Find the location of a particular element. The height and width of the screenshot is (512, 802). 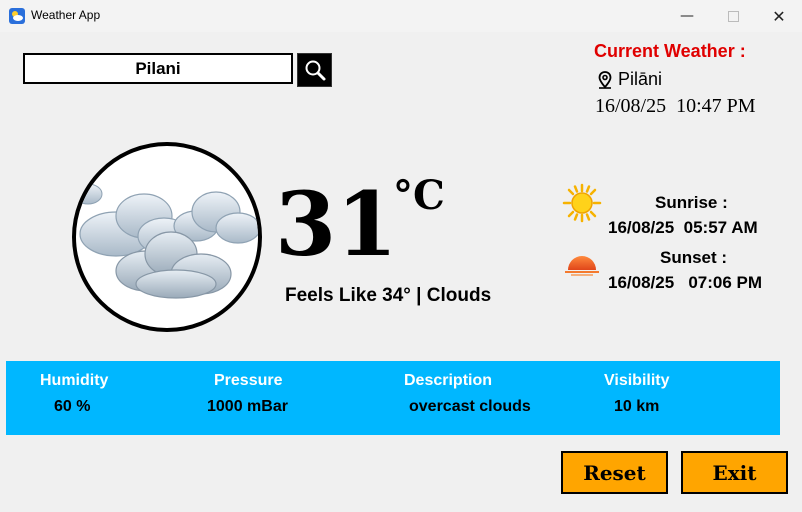

maximize-button is located at coordinates (733, 16).